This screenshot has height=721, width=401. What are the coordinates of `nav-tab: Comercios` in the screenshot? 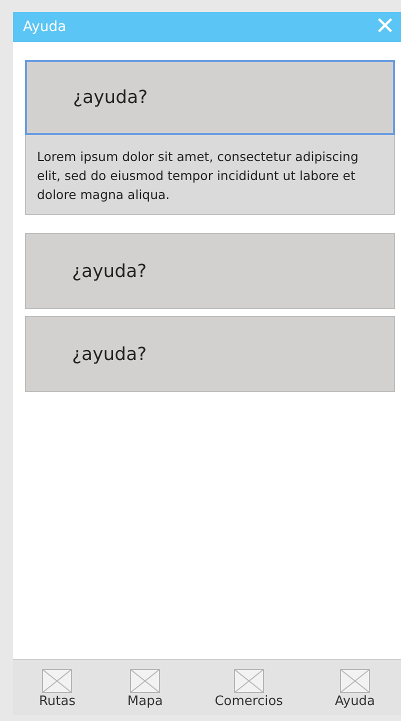 It's located at (248, 689).